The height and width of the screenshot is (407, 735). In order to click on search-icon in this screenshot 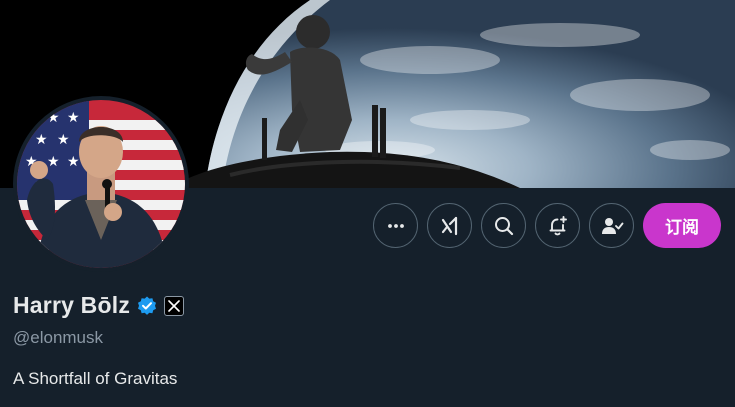, I will do `click(503, 225)`.